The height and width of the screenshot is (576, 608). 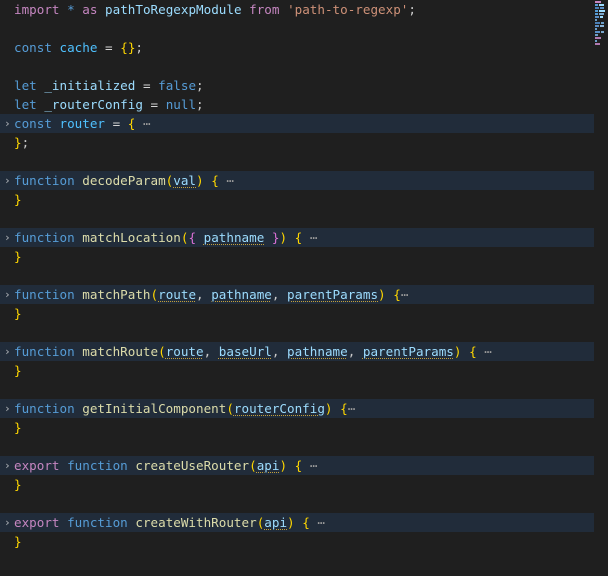 I want to click on code-token: ;, so click(x=139, y=47).